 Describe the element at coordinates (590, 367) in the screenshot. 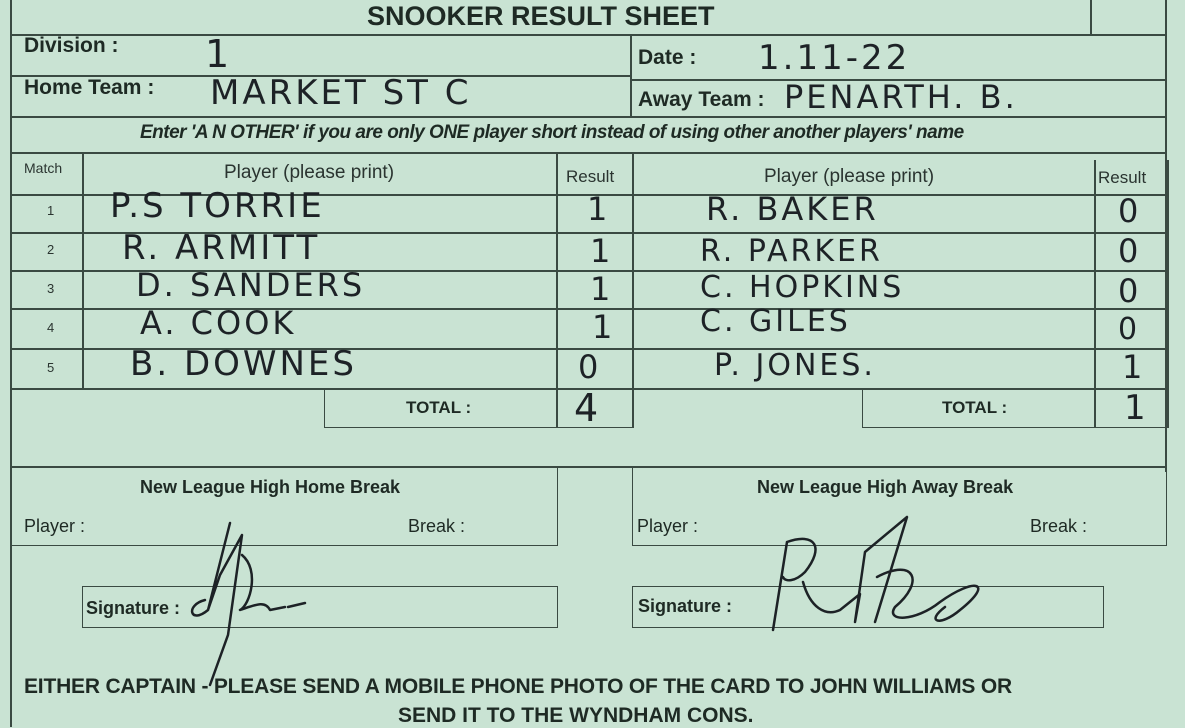

I see `home-result: 0` at that location.